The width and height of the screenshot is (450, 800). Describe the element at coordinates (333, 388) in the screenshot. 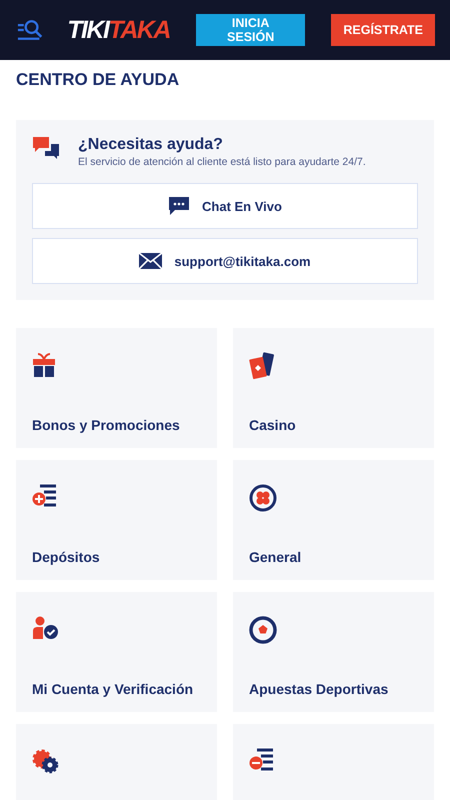

I see `category-card: Casino` at that location.